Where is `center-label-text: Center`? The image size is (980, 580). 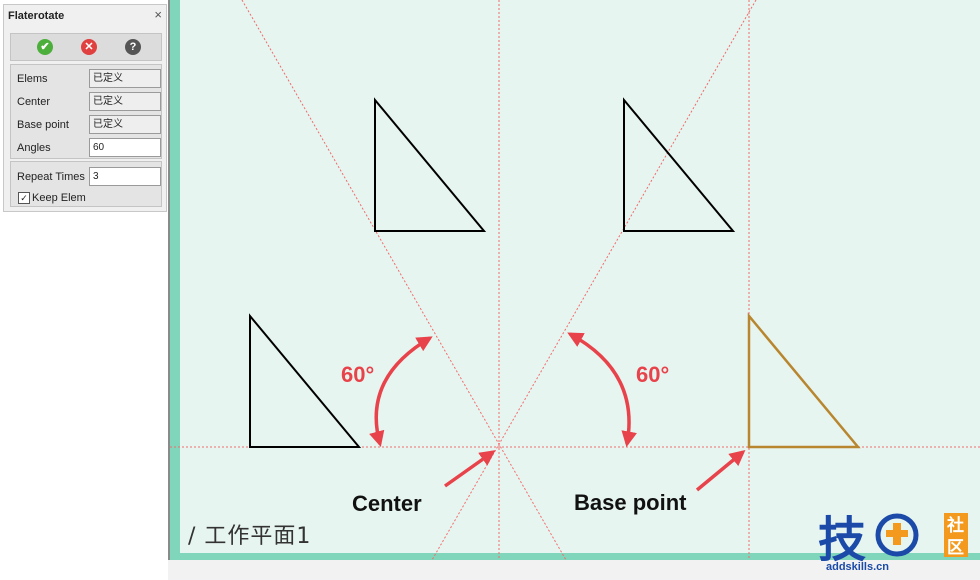
center-label-text: Center is located at coordinates (387, 503).